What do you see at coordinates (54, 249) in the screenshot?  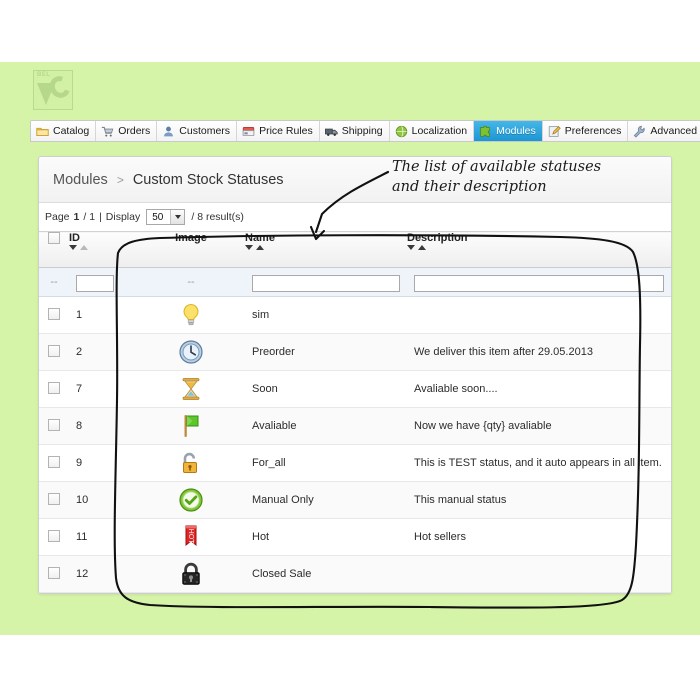 I see `header-select-all` at bounding box center [54, 249].